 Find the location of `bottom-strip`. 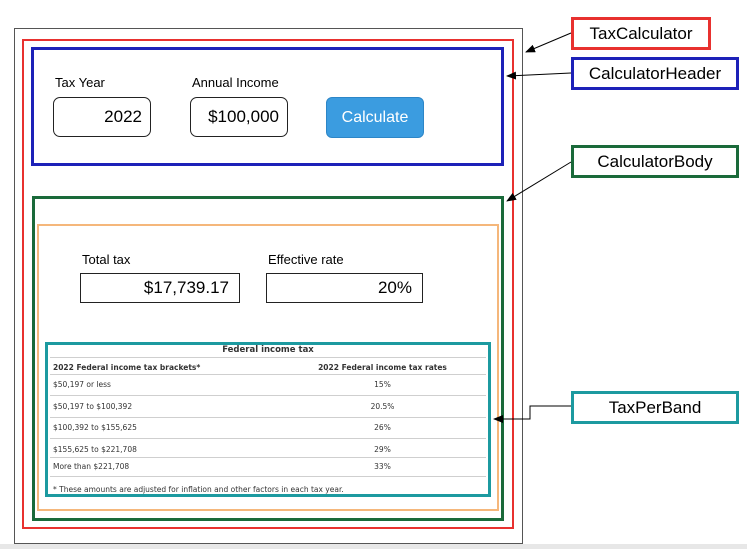

bottom-strip is located at coordinates (373, 546).